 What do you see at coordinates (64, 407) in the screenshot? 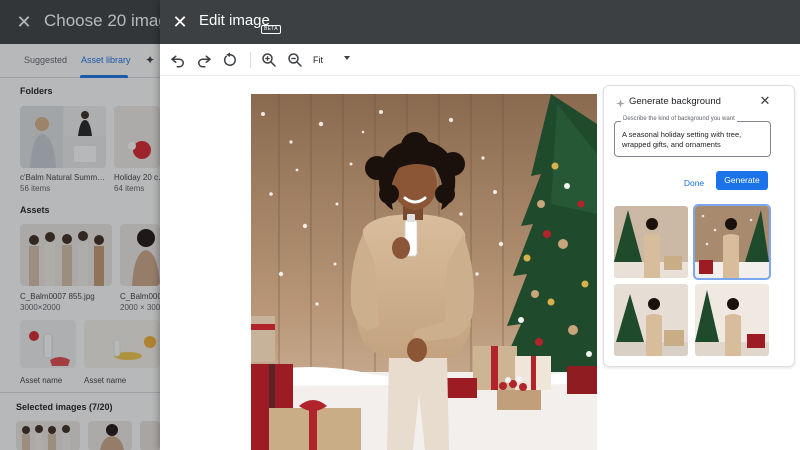
I see `selected-images-heading: Selected images (7/20)` at bounding box center [64, 407].